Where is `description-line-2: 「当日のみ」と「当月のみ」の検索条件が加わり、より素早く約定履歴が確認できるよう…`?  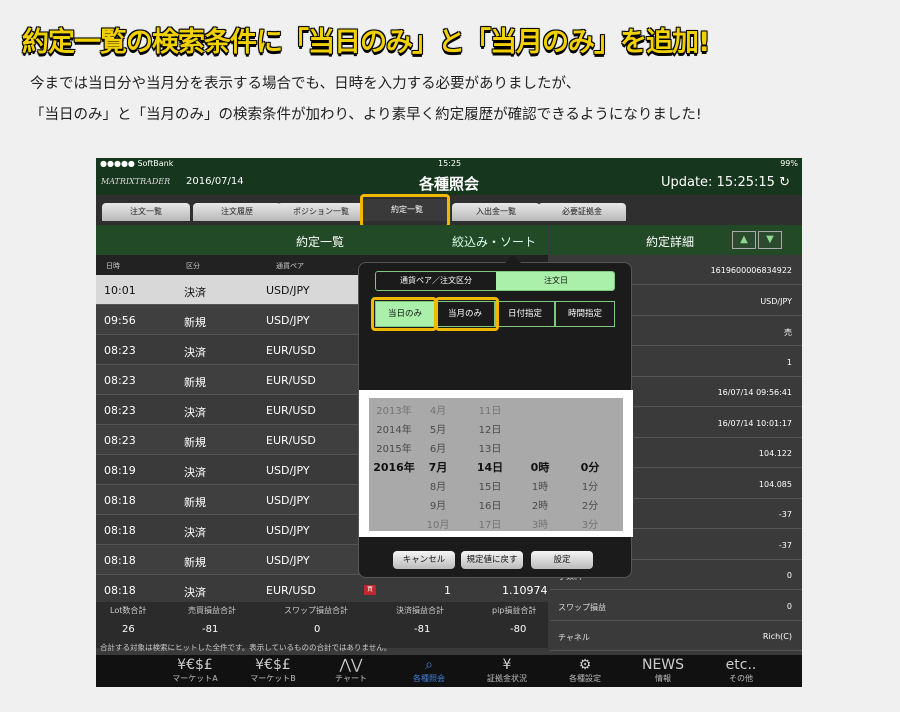
description-line-2: 「当日のみ」と「当月のみ」の検索条件が加わり、より素早く約定履歴が確認できるよう… is located at coordinates (366, 115).